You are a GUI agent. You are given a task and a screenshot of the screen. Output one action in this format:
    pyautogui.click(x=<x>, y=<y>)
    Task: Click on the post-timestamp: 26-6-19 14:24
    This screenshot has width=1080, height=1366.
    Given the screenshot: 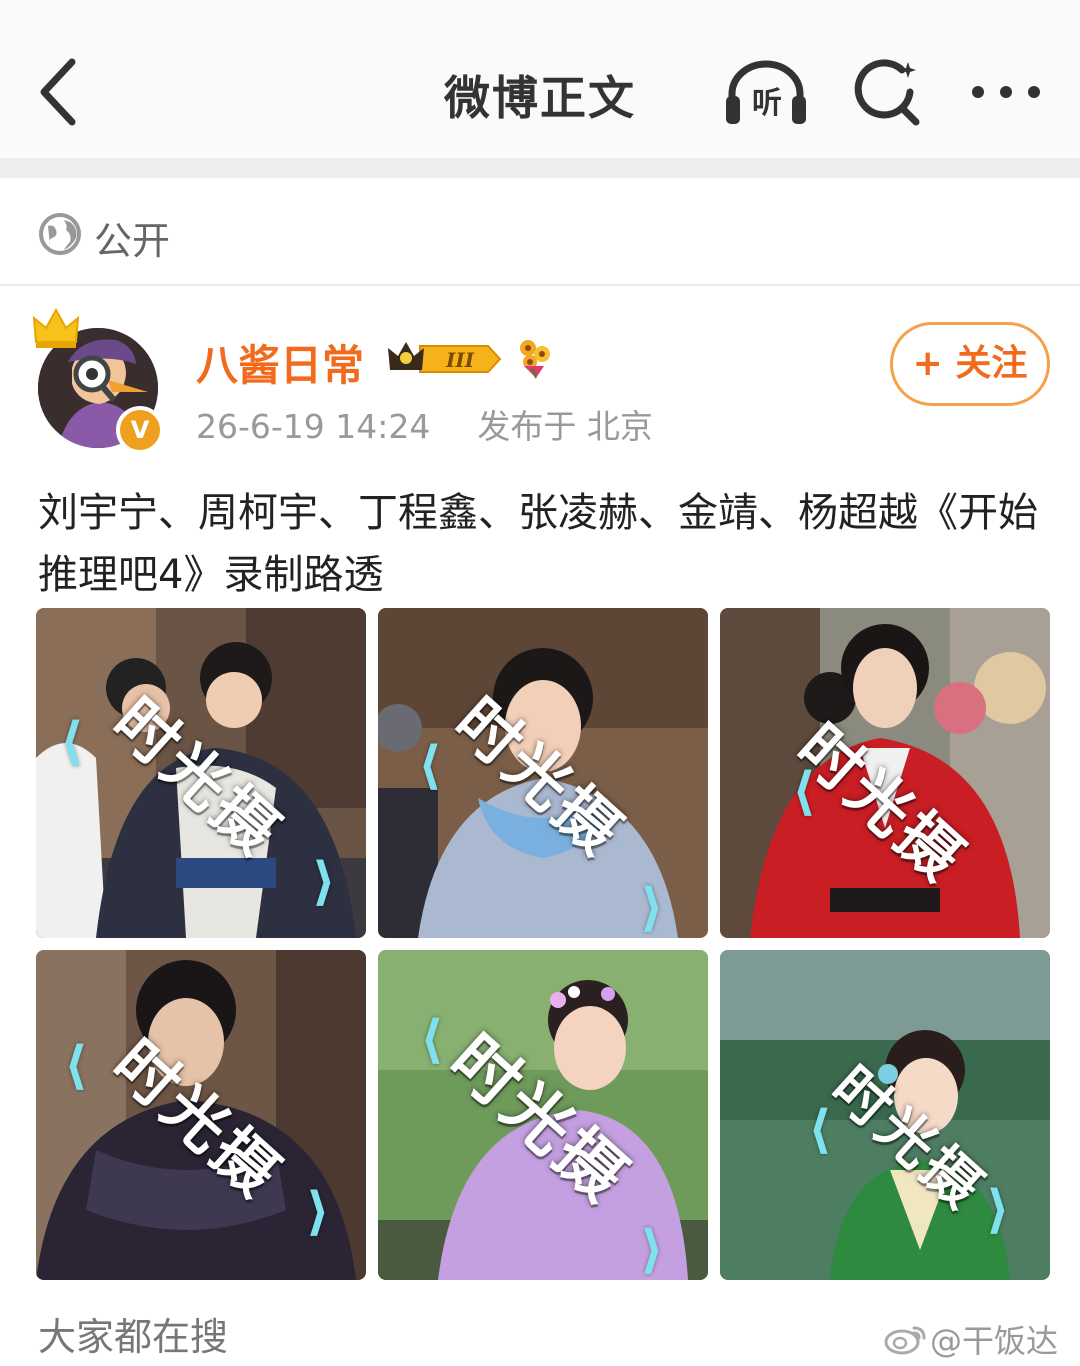 What is the action you would take?
    pyautogui.click(x=313, y=426)
    